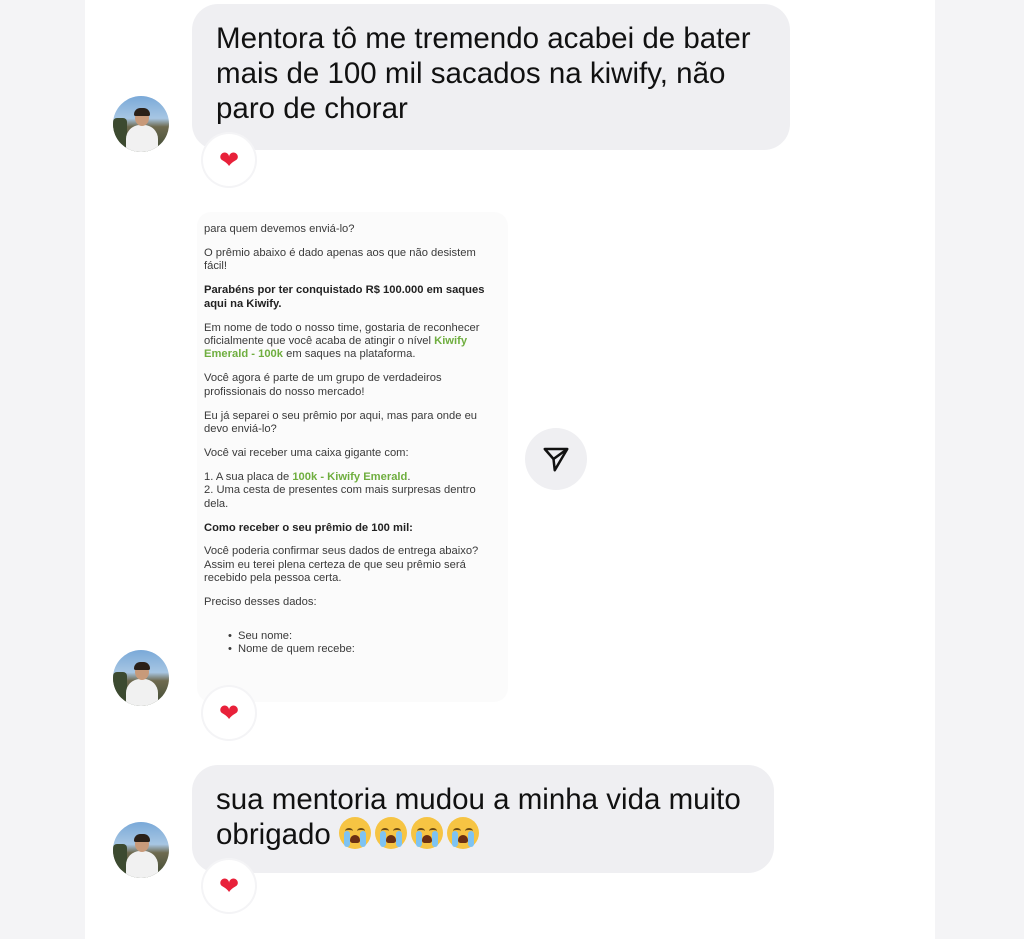 The image size is (1024, 939). I want to click on post-highlight: 100k - Kiwify Emerald, so click(350, 476).